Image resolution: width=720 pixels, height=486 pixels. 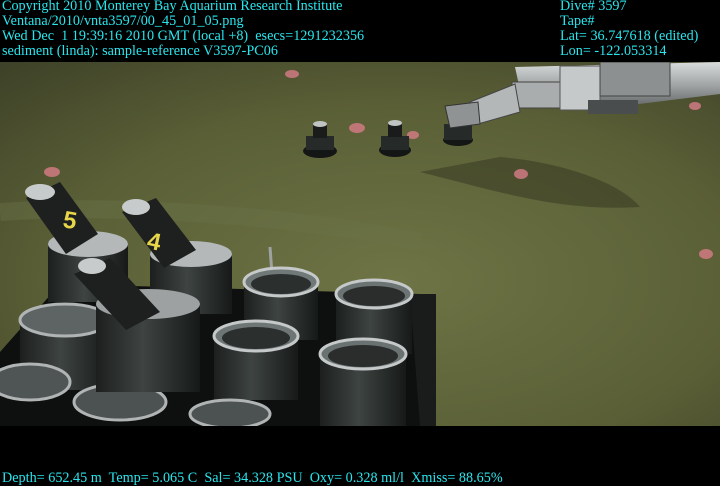 I want to click on tape-number-text: Tape#, so click(x=577, y=21).